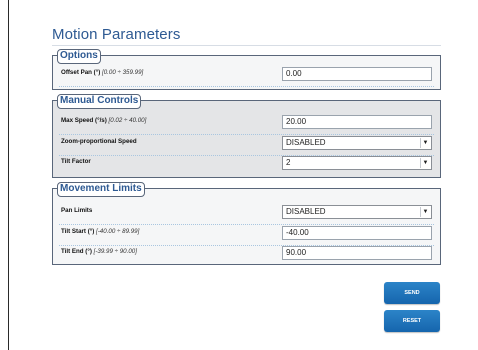 The image size is (478, 350). What do you see at coordinates (412, 293) in the screenshot?
I see `send-button: SEND` at bounding box center [412, 293].